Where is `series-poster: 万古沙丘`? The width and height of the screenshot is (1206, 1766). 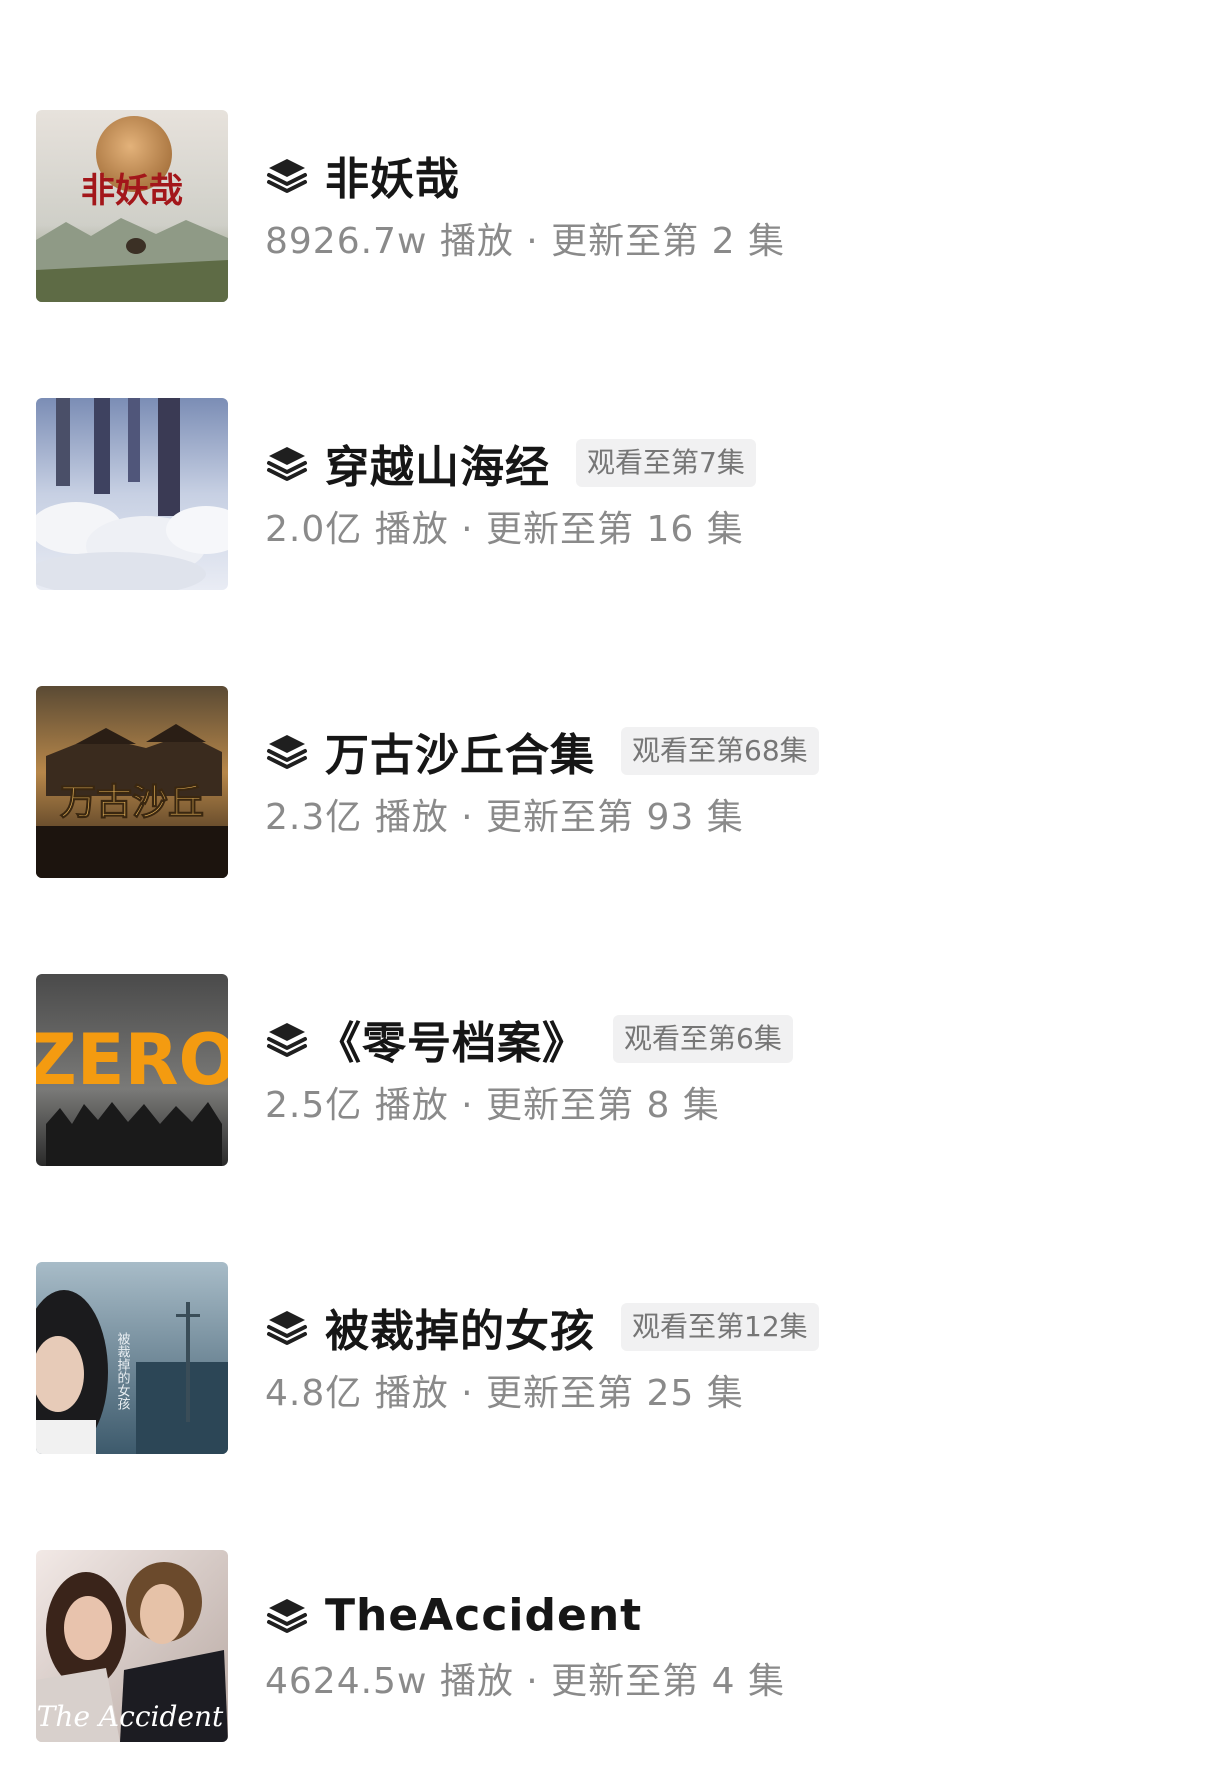
series-poster: 万古沙丘 is located at coordinates (132, 782).